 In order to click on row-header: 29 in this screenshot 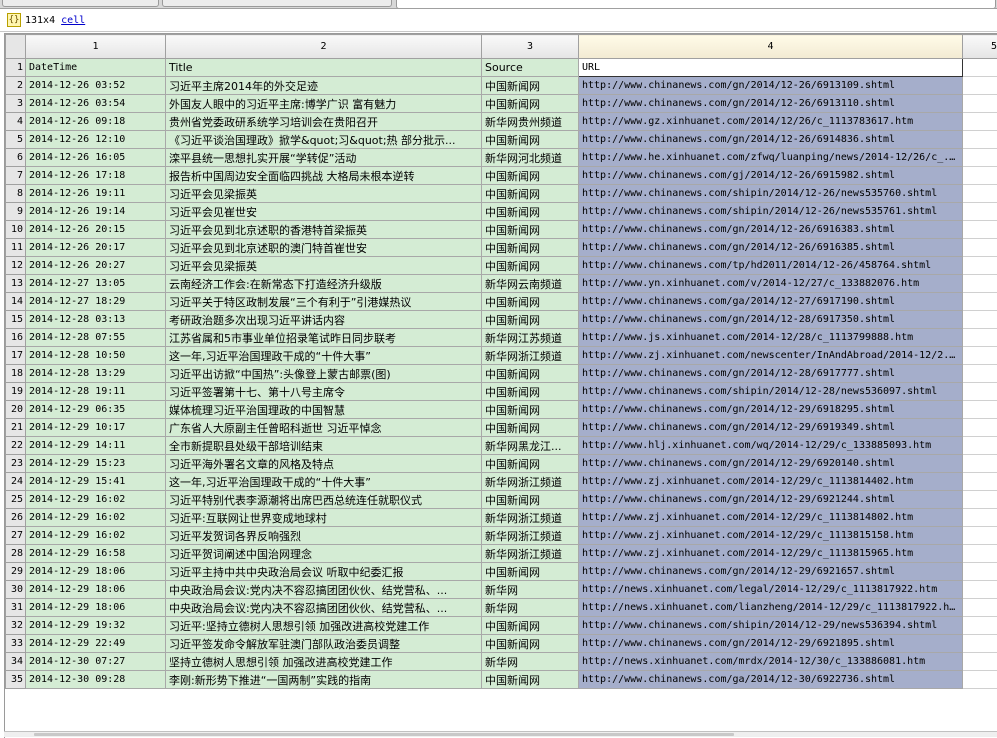, I will do `click(16, 572)`.